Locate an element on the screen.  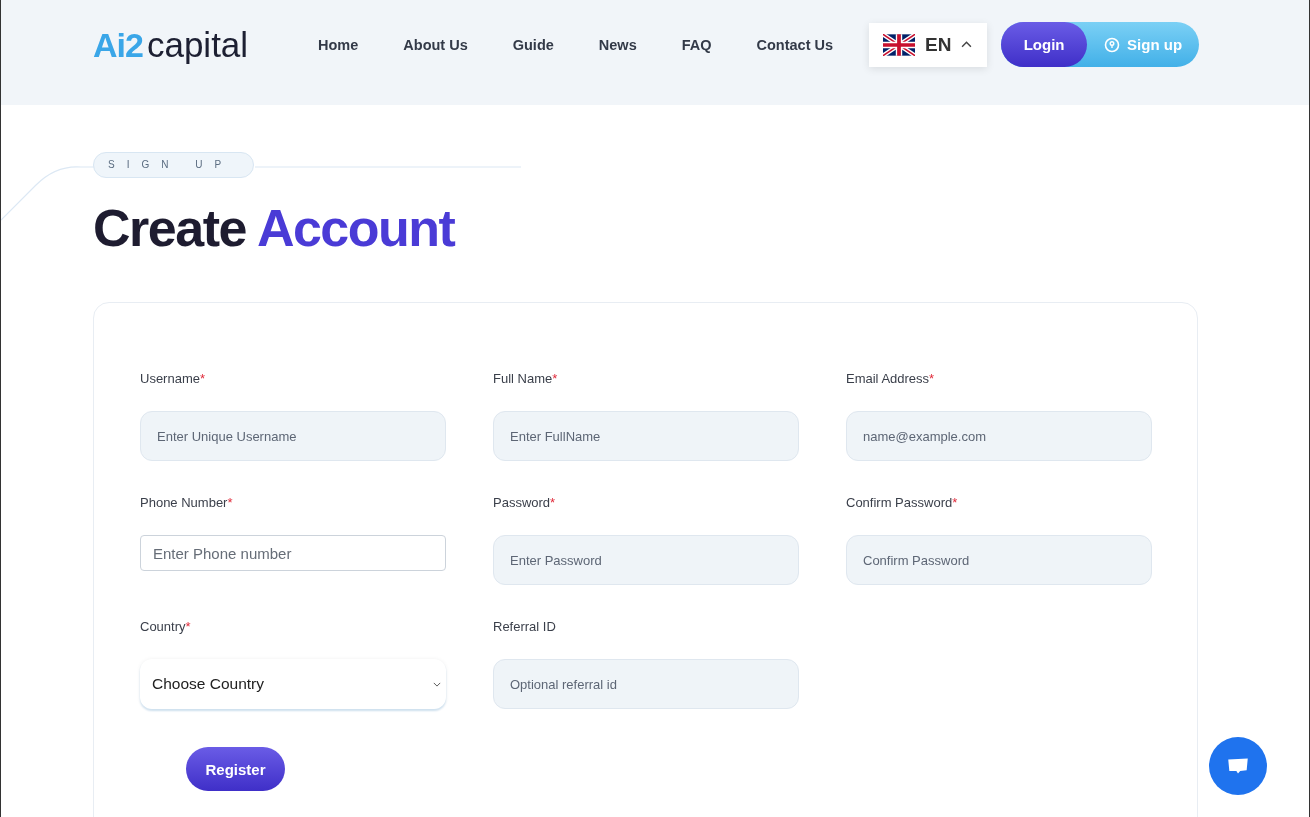
input-field: name@example.com is located at coordinates (999, 436).